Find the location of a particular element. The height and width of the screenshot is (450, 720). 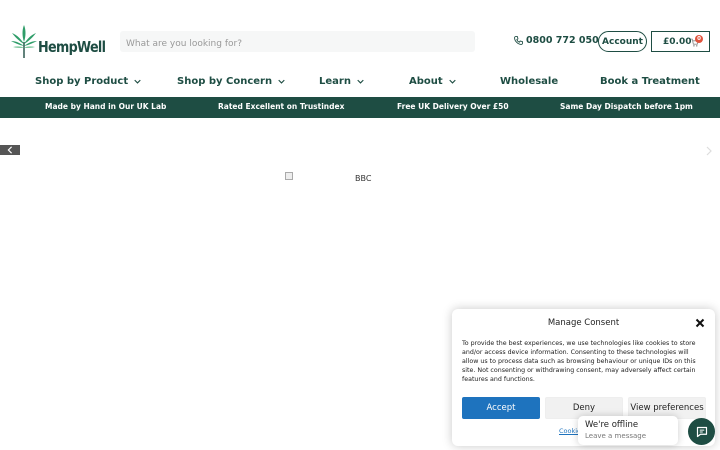

search-bar is located at coordinates (297, 43).